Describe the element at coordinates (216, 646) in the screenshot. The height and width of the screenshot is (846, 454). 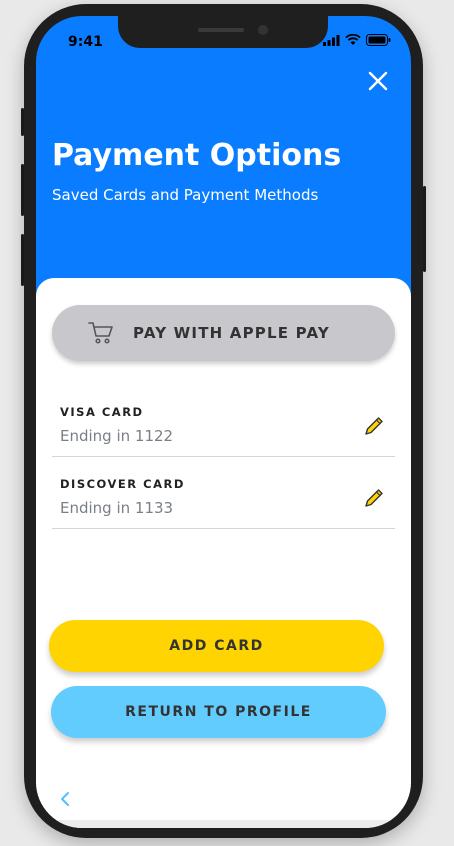
I see `add-card-button: ADD CARD` at that location.